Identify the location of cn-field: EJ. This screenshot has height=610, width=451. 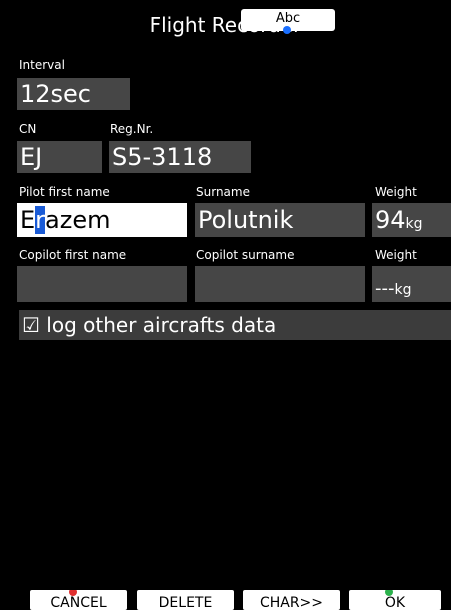
(59, 157).